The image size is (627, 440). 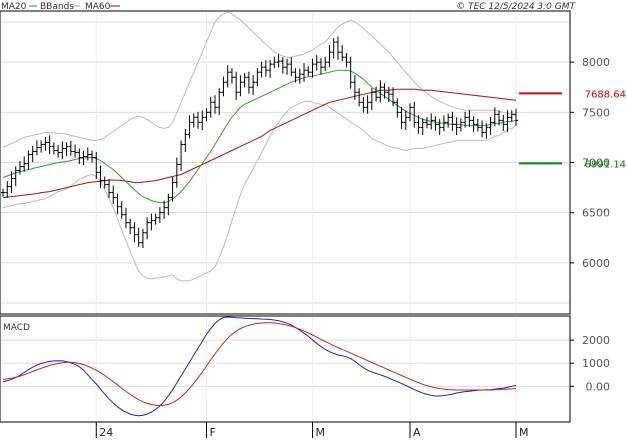 I want to click on macd-tick-label: 0.00, so click(x=598, y=386).